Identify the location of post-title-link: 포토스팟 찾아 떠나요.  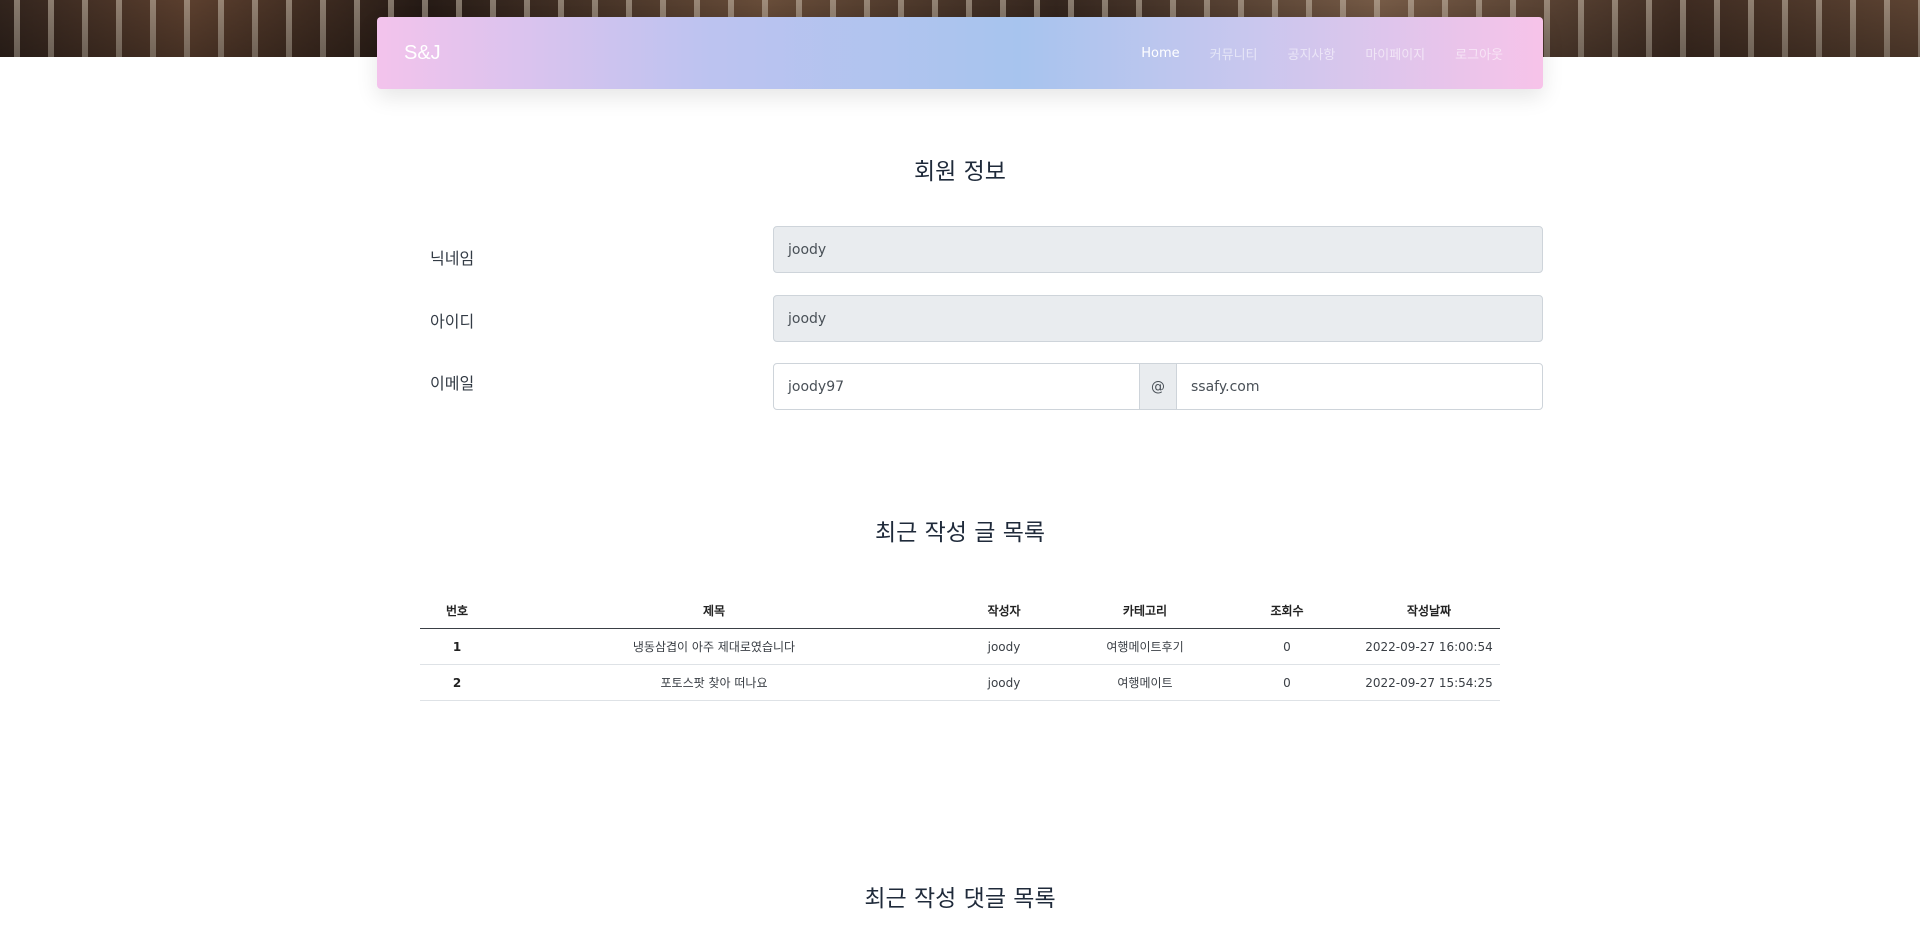
(714, 682).